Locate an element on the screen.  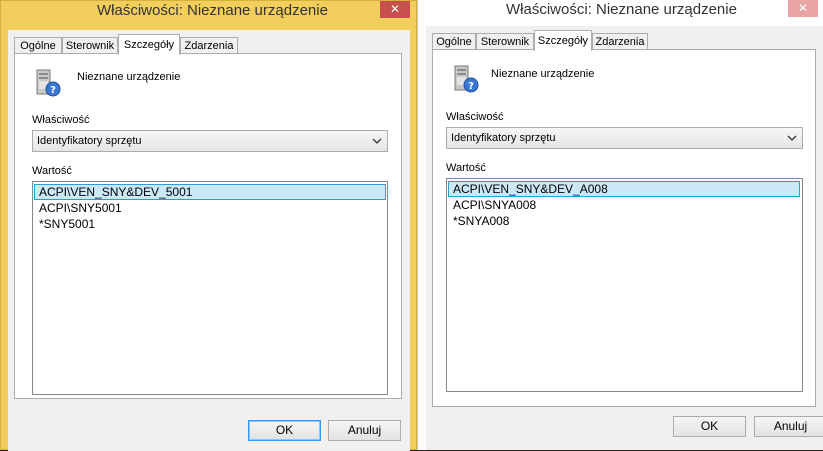
list-item: ACPI\VEN_SNY&DEV_A008 is located at coordinates (624, 189).